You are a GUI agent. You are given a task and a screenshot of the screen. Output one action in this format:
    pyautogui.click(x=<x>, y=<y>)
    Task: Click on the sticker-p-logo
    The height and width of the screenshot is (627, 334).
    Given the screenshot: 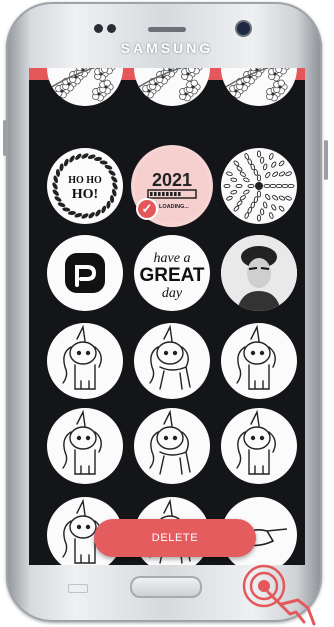 What is the action you would take?
    pyautogui.click(x=85, y=273)
    